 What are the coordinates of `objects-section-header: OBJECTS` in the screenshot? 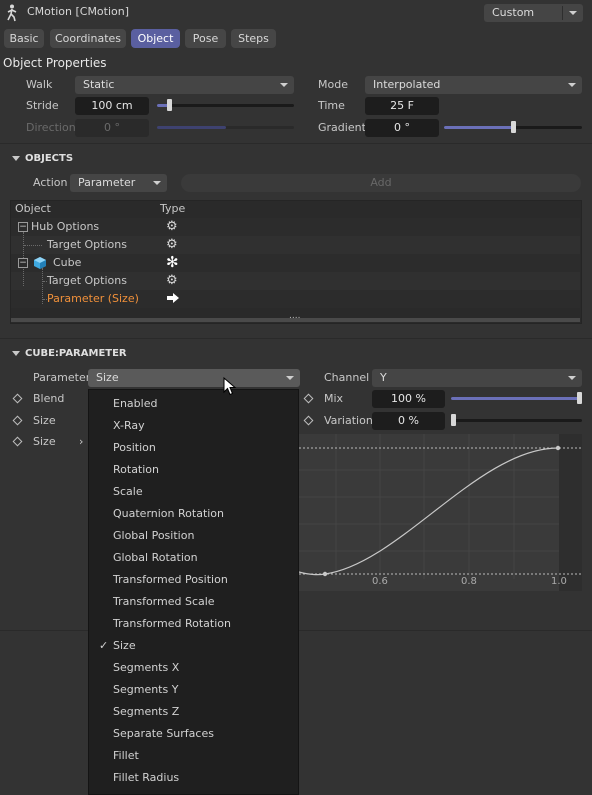 It's located at (296, 159).